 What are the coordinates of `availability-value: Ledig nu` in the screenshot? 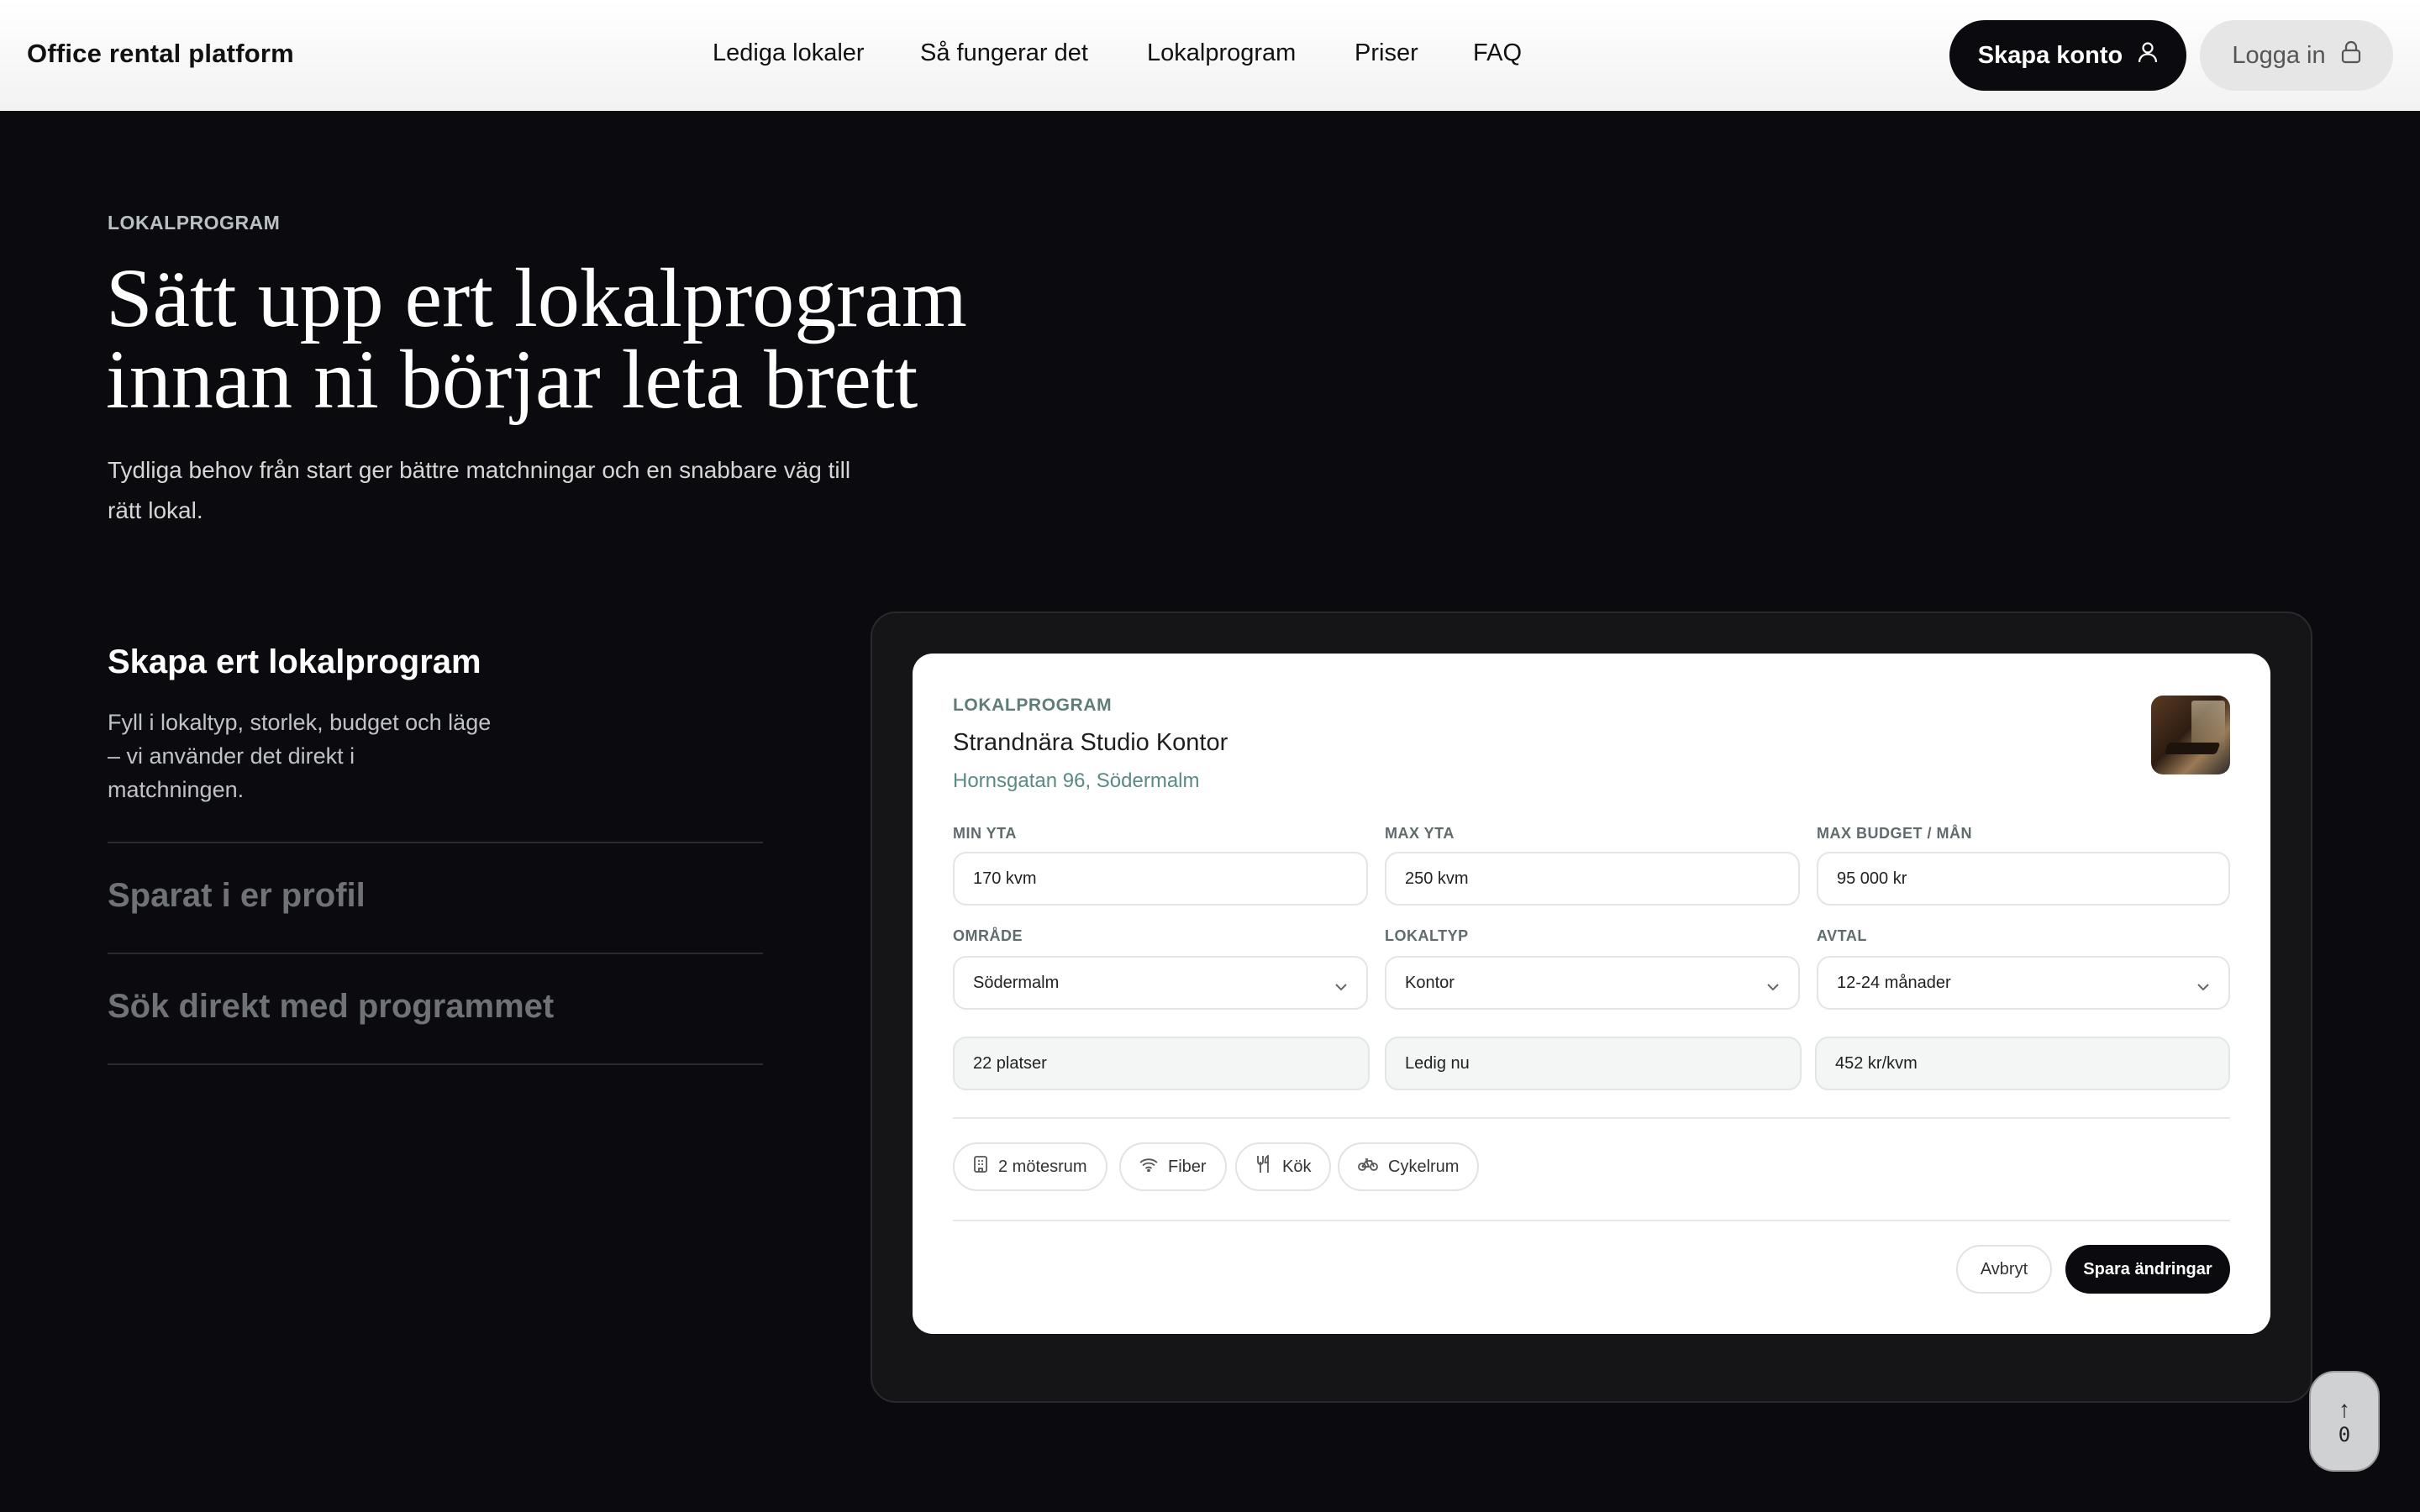 It's located at (1437, 1063).